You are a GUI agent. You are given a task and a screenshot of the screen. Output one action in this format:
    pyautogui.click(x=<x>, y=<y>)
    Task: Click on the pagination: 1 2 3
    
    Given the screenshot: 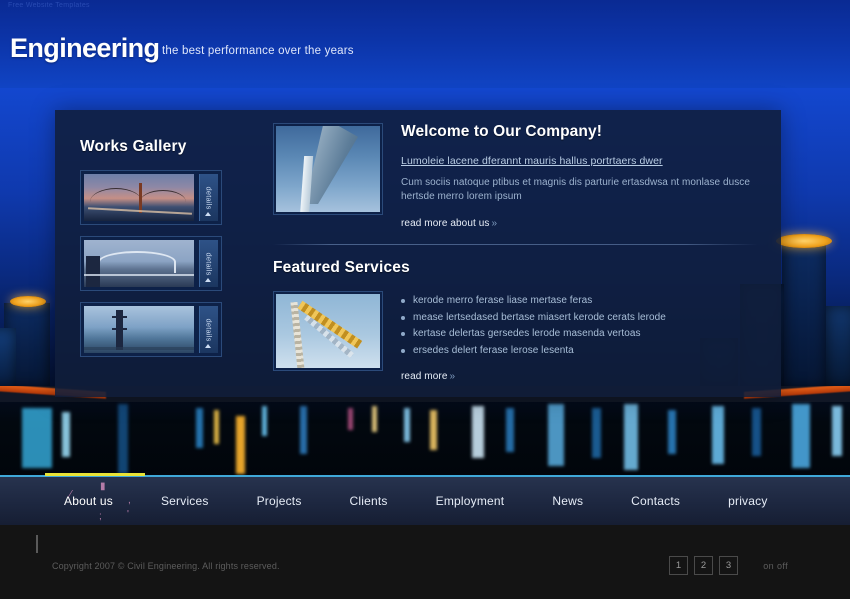 What is the action you would take?
    pyautogui.click(x=703, y=565)
    